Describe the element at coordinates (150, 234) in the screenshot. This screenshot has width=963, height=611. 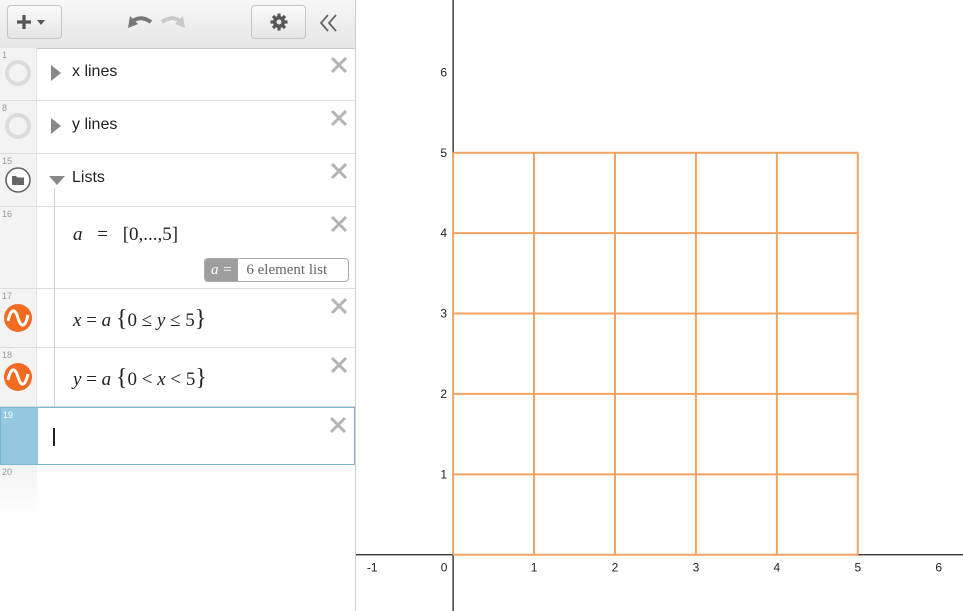
I see `list-definition: [0,...,5]` at that location.